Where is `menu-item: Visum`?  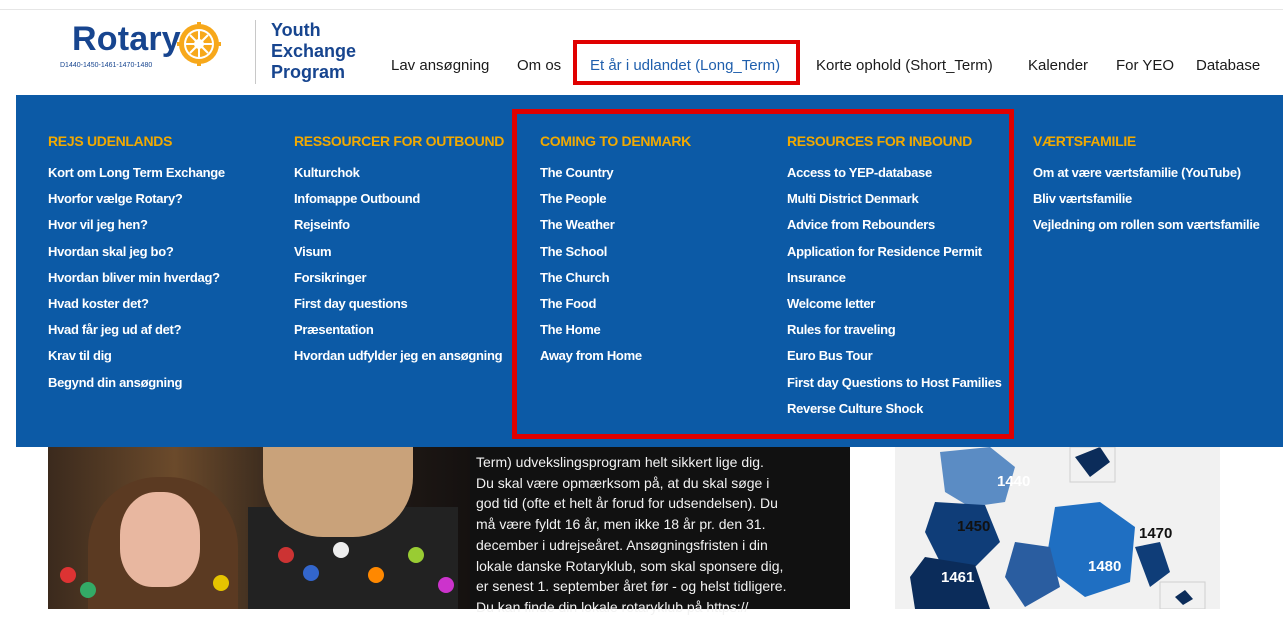 menu-item: Visum is located at coordinates (399, 256).